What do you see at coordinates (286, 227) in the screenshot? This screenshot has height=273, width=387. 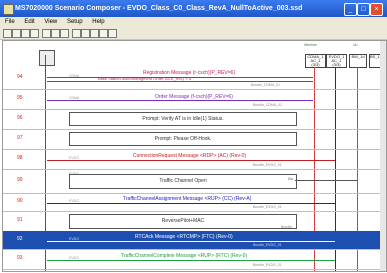 I see `row-note: Bundle` at bounding box center [286, 227].